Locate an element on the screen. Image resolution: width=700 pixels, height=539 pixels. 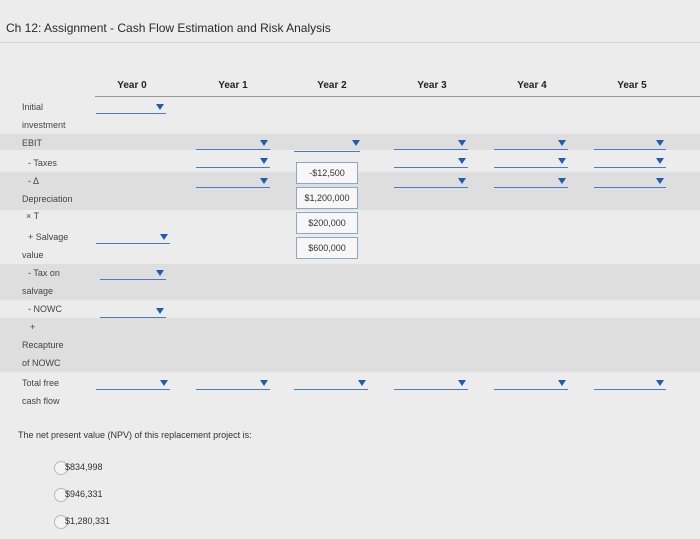
dropdown-taxes-y3 is located at coordinates (431, 162).